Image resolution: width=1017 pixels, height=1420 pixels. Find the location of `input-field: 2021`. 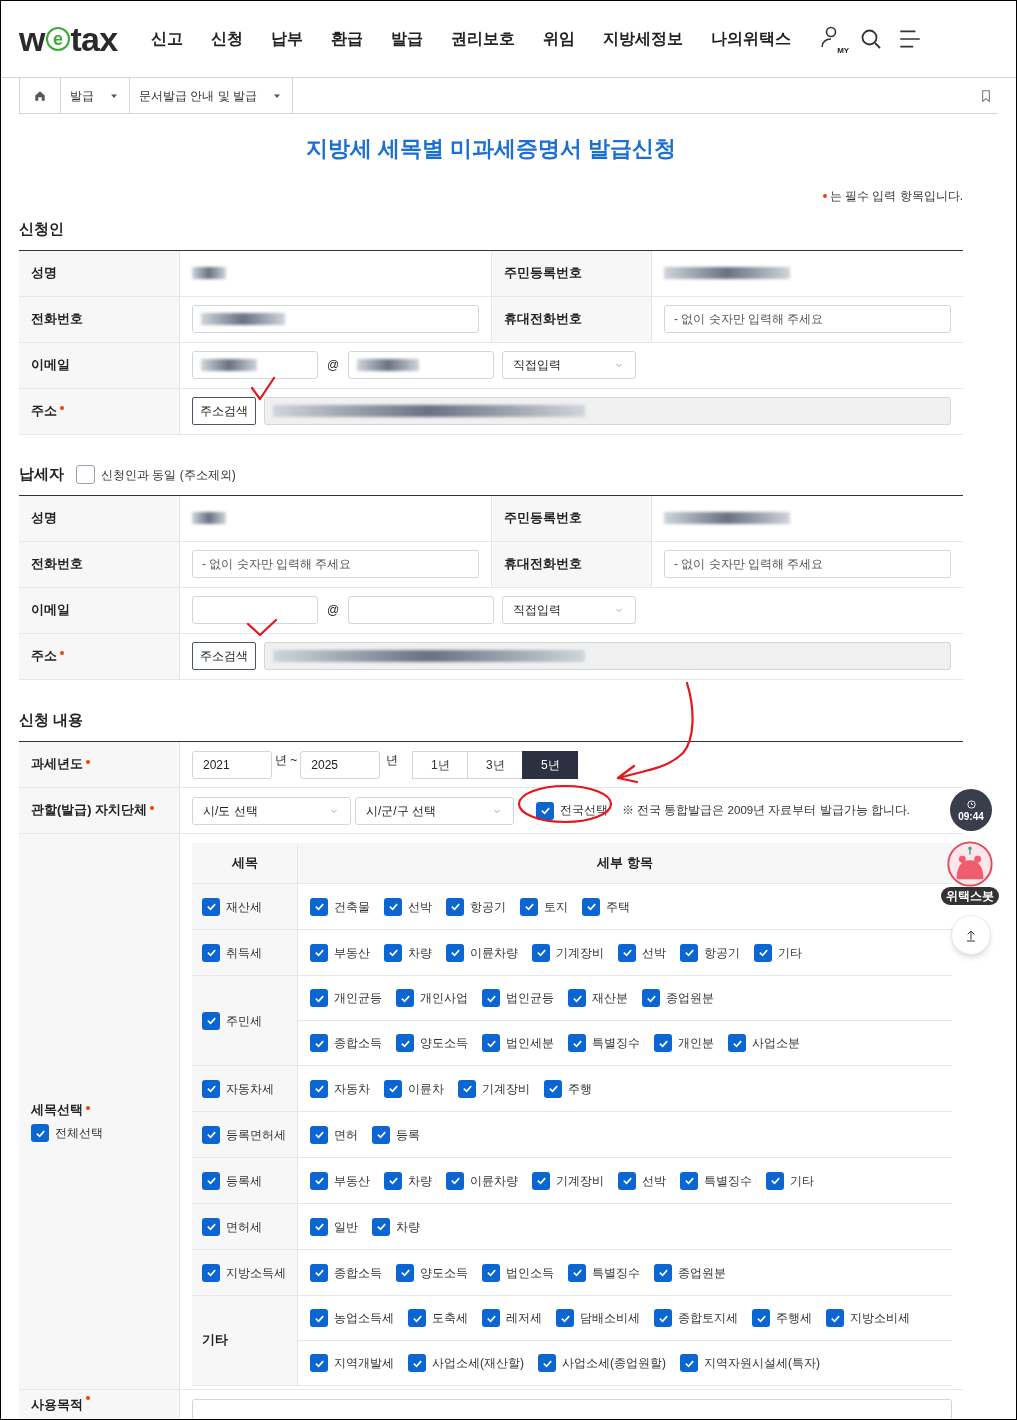

input-field: 2021 is located at coordinates (232, 764).